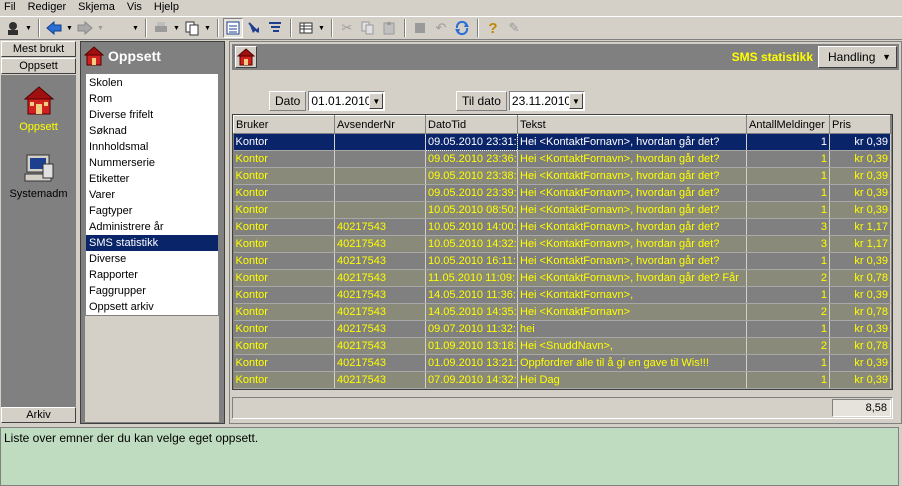  Describe the element at coordinates (152, 307) in the screenshot. I see `settings-list-item: Oppsett arkiv` at that location.